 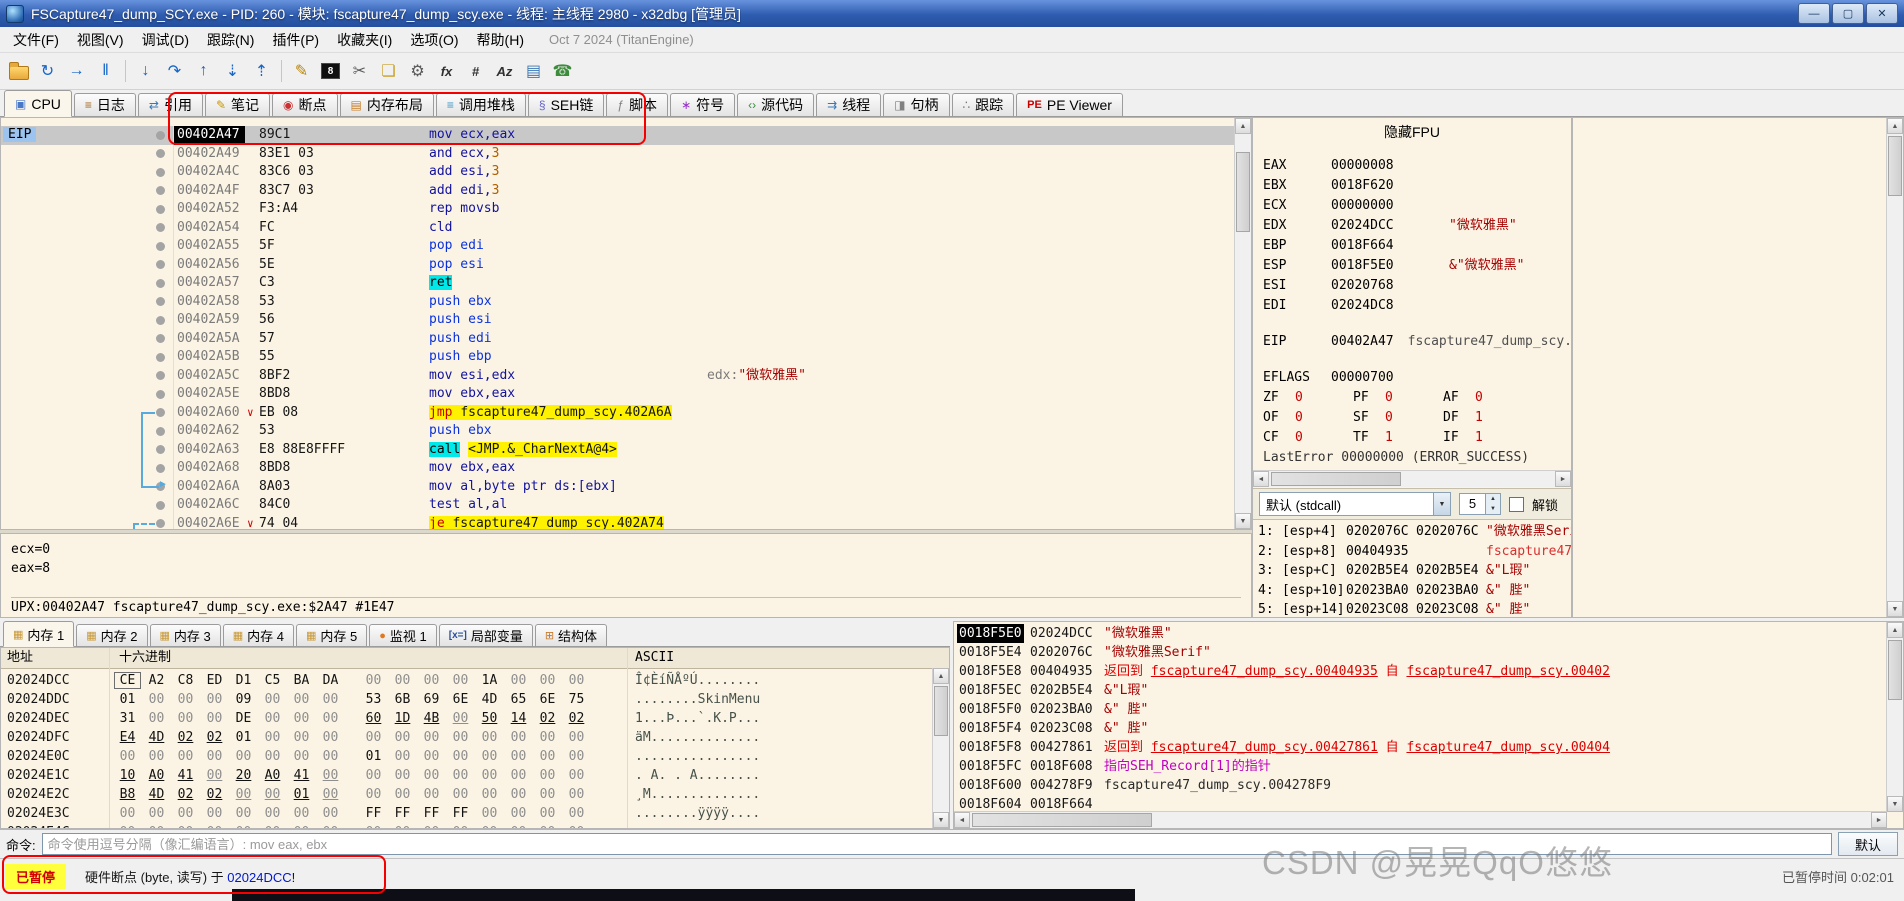 What do you see at coordinates (1412, 552) in the screenshot?
I see `argument-row: 2: [esp+8] 00404935 fscapture47_dump_scy.0` at bounding box center [1412, 552].